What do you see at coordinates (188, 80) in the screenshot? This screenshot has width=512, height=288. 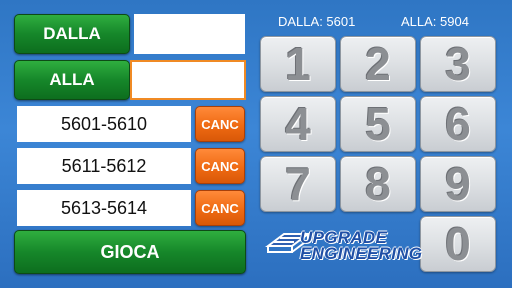 I see `to-field` at bounding box center [188, 80].